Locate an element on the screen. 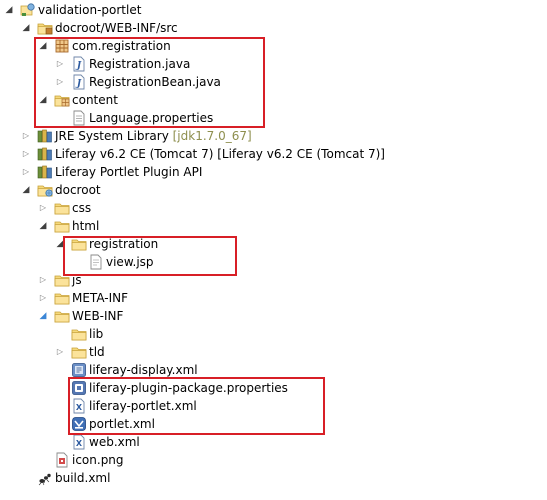 This screenshot has height=500, width=547. liferay-xml-icon is located at coordinates (79, 370).